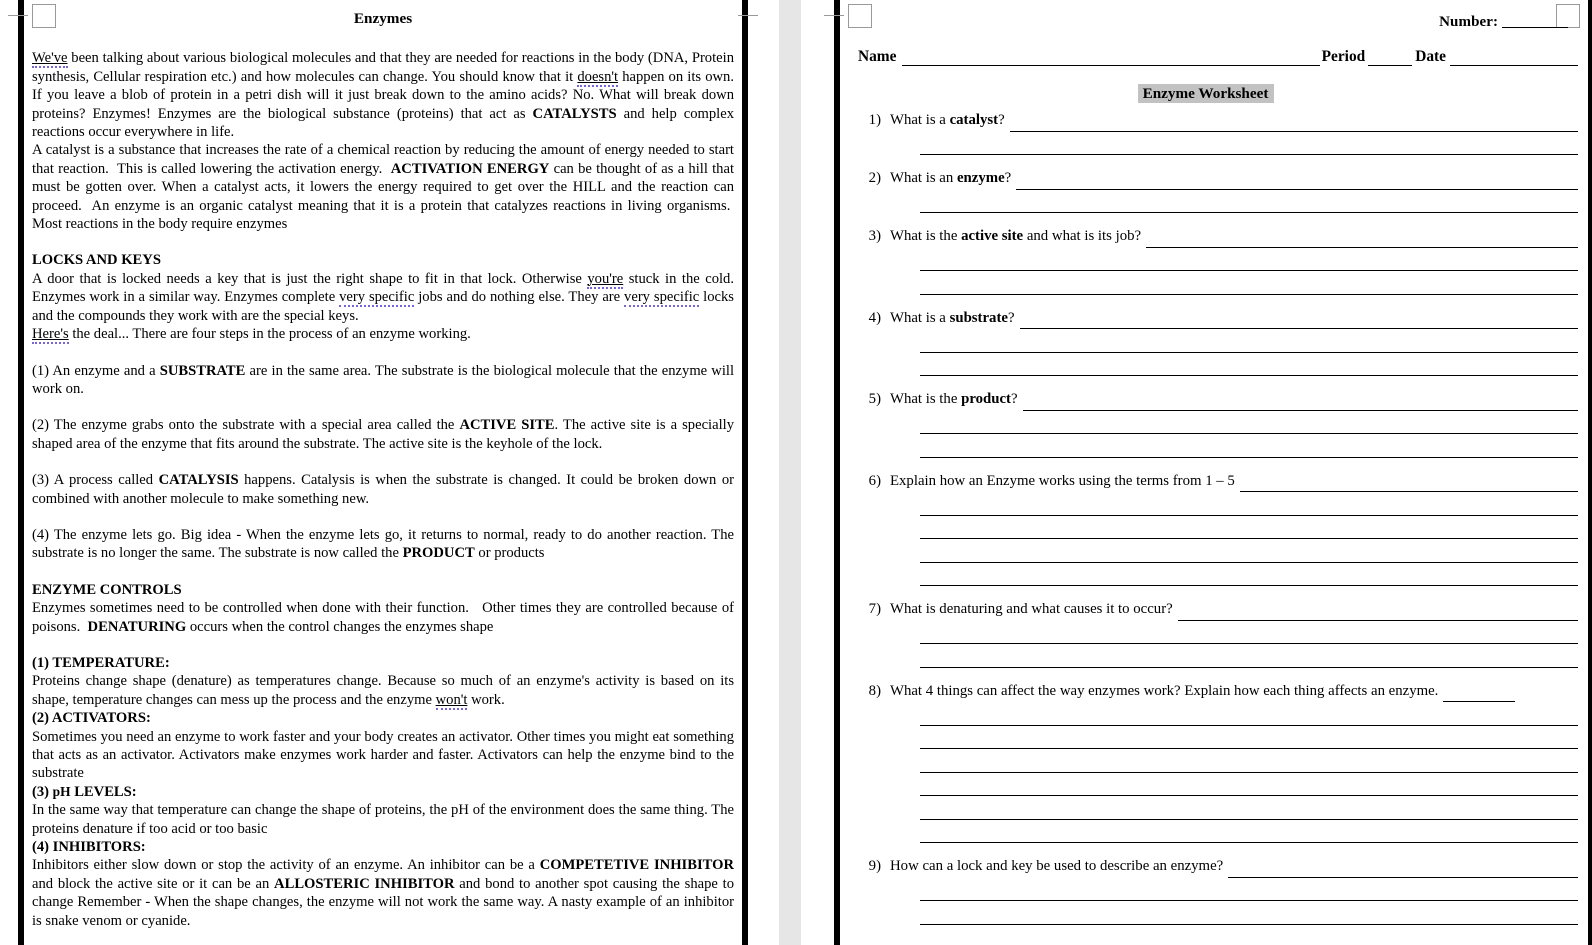 This screenshot has height=945, width=1592. Describe the element at coordinates (1390, 65) in the screenshot. I see `period-blank` at that location.